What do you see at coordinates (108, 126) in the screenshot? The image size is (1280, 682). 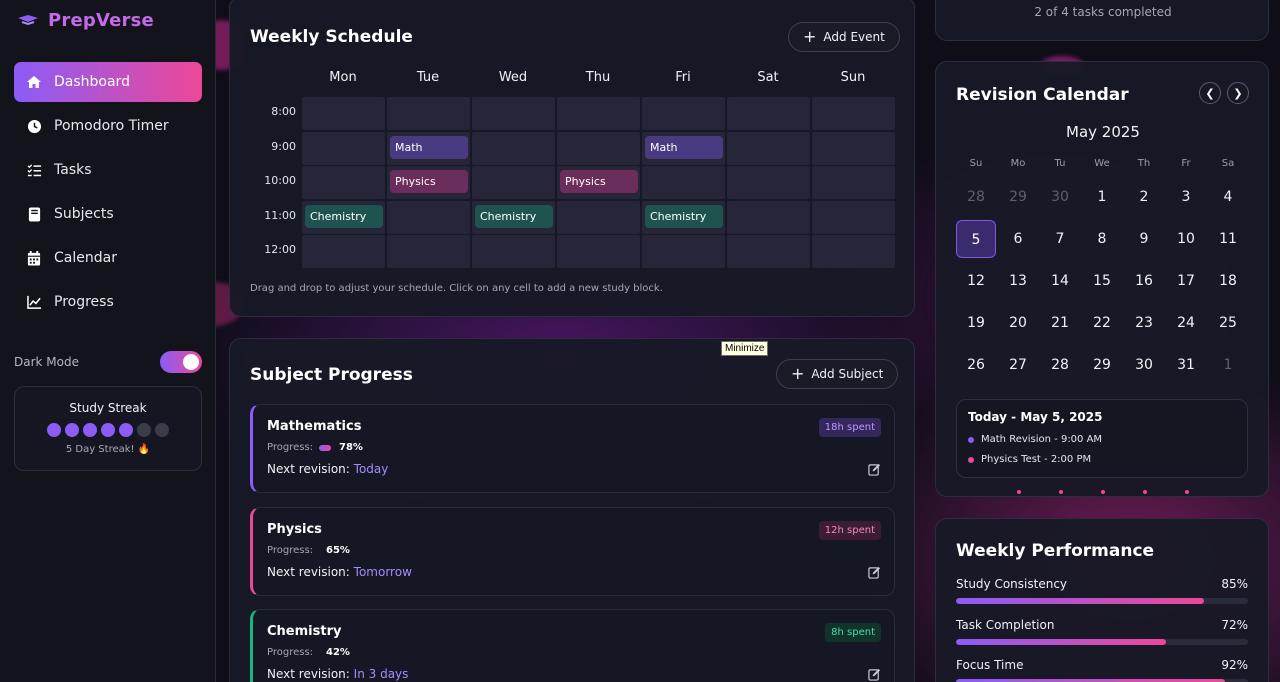 I see `sidebar-item-pomodoro-timer: Pomodoro Timer` at bounding box center [108, 126].